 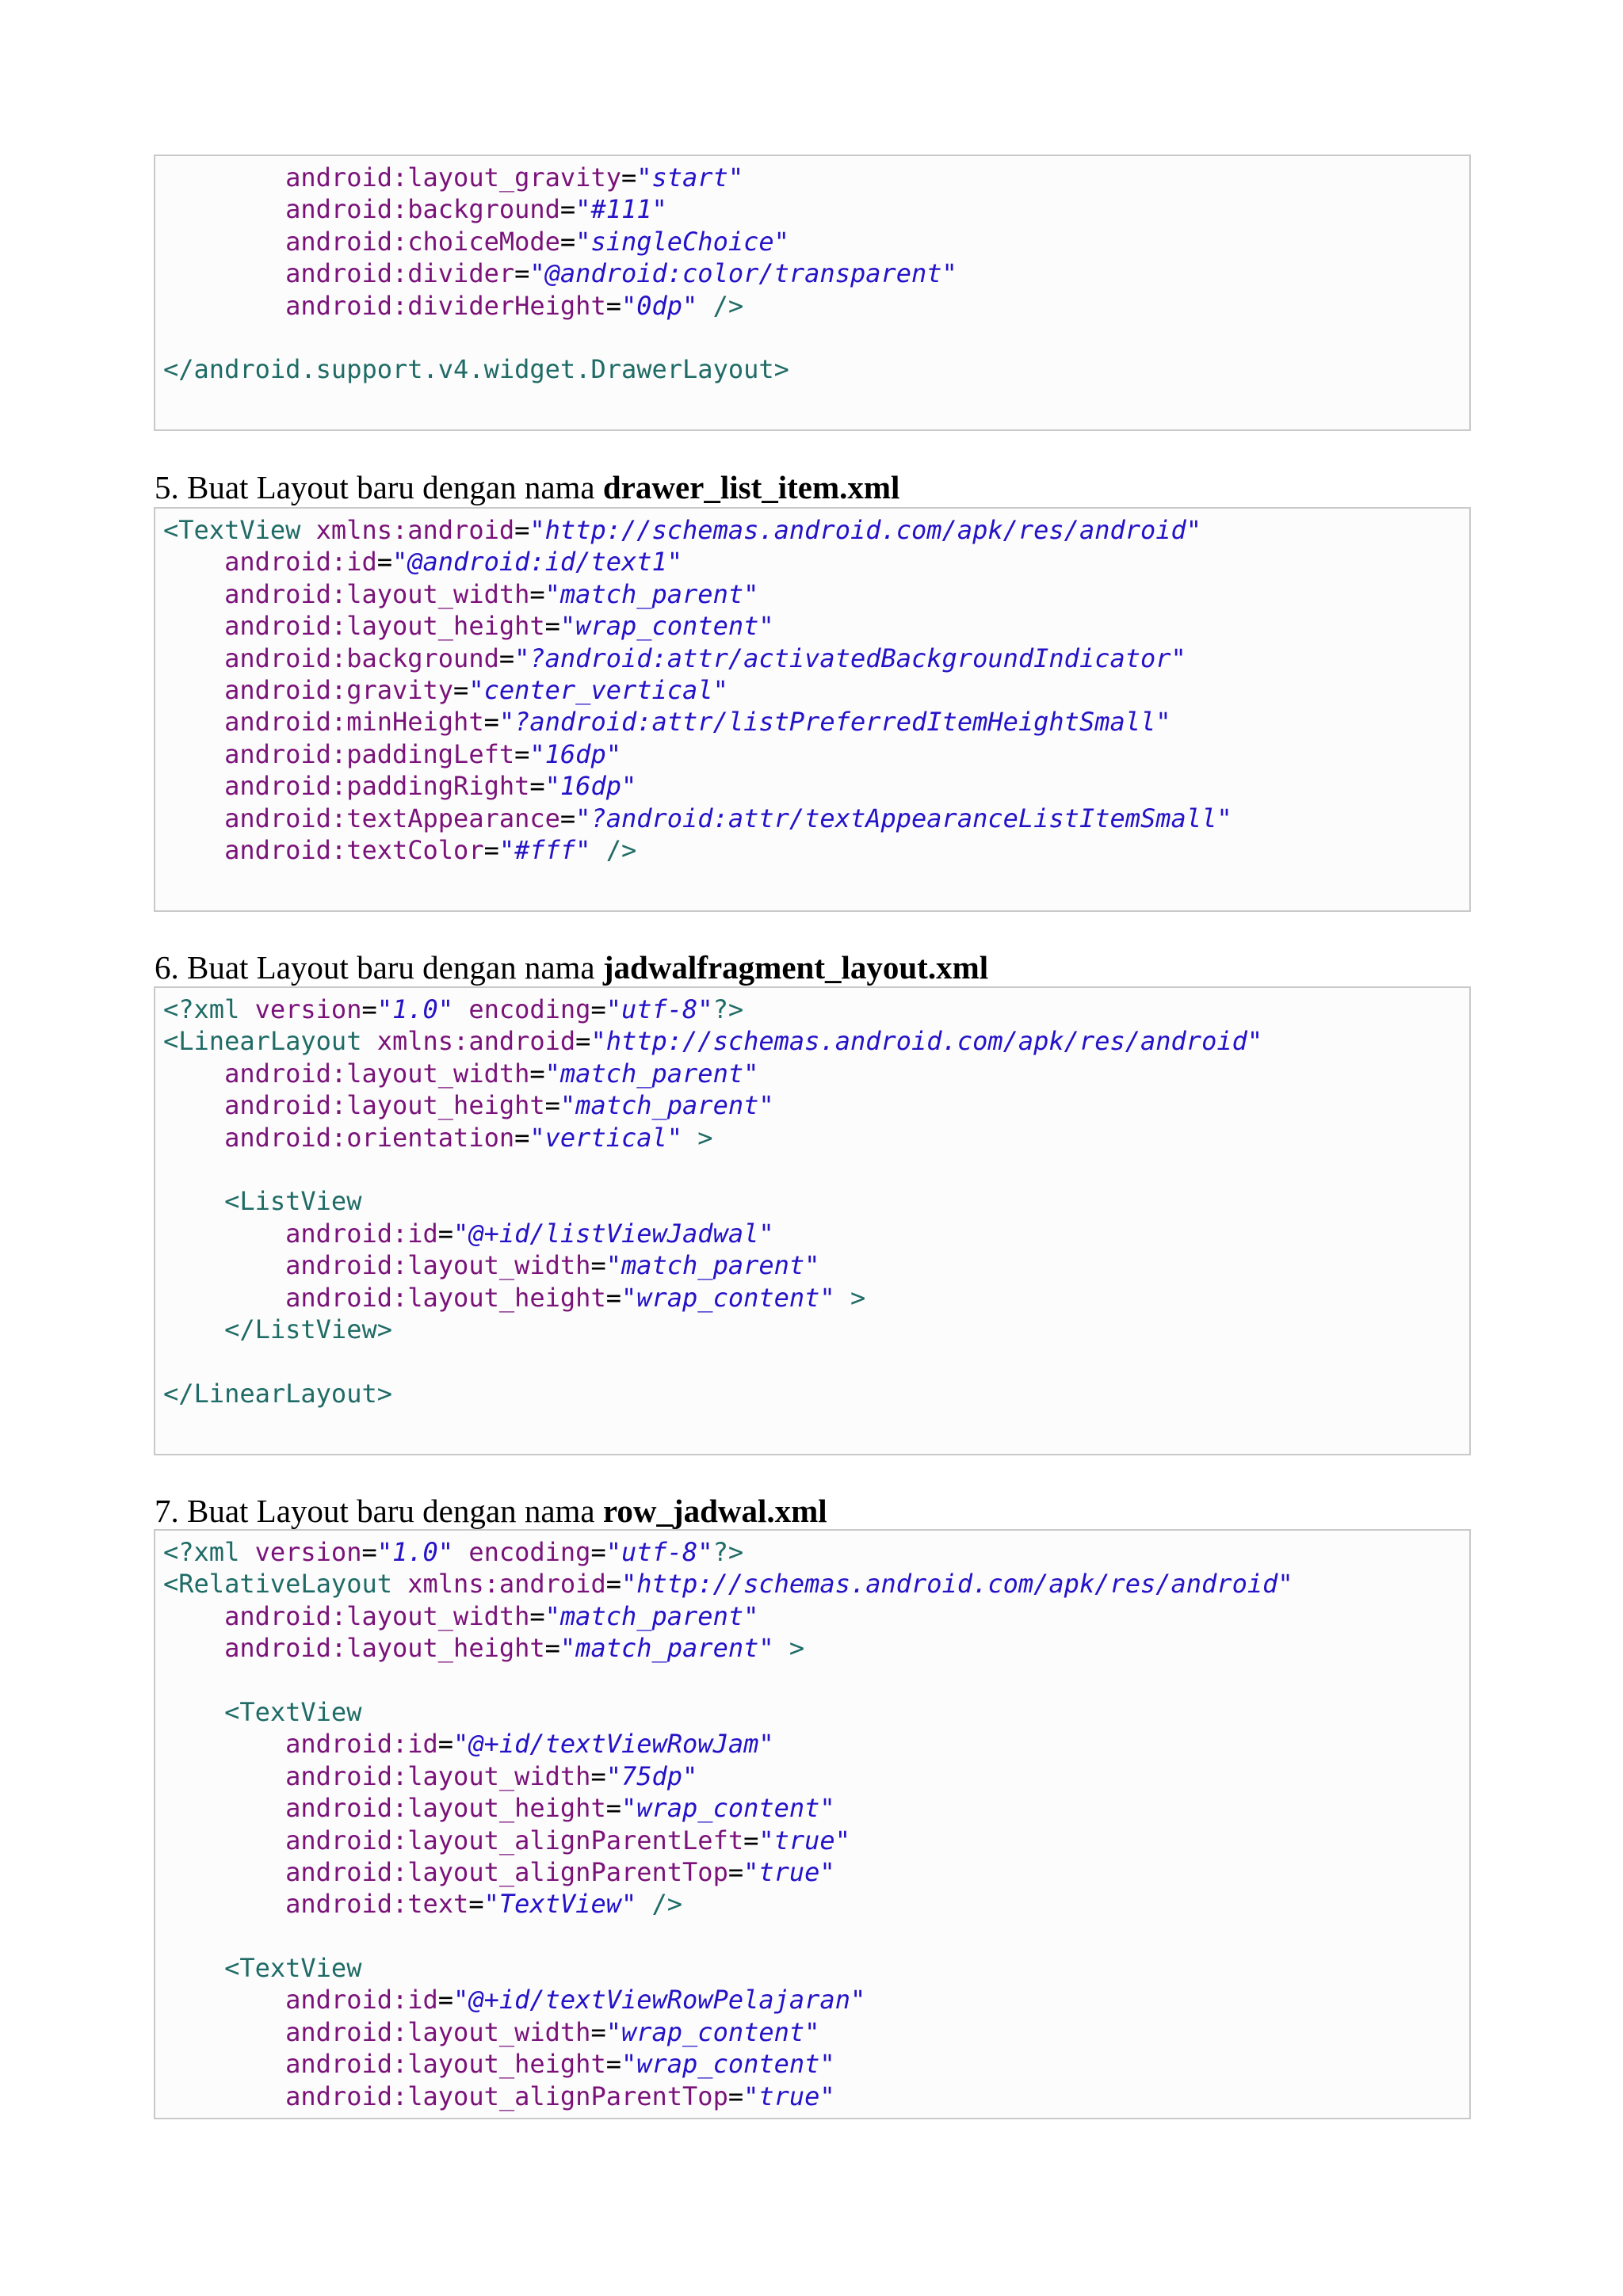 I want to click on code-token-val: "75dp", so click(x=651, y=1775).